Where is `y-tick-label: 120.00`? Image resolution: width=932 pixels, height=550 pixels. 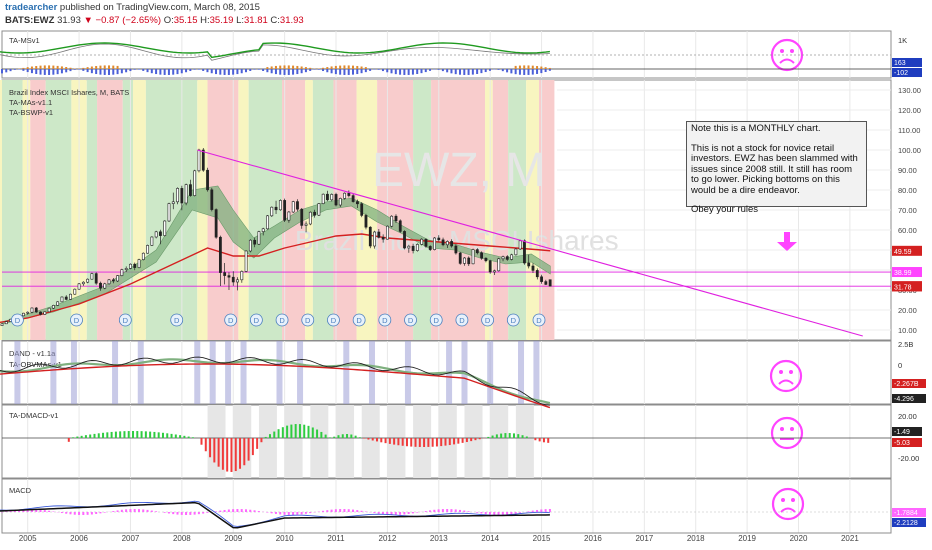 y-tick-label: 120.00 is located at coordinates (909, 110).